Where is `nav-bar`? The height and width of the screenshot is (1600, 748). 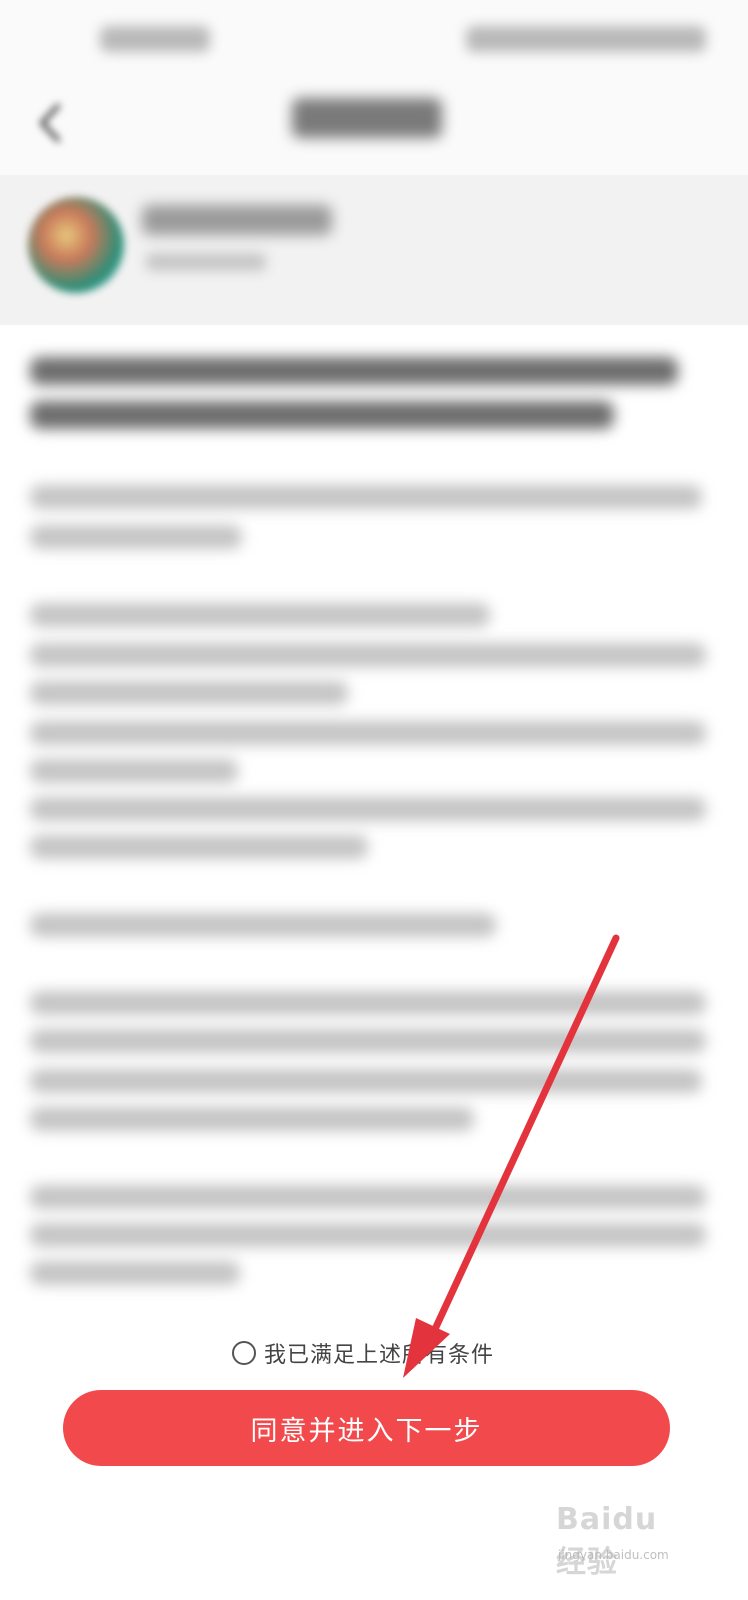
nav-bar is located at coordinates (374, 127).